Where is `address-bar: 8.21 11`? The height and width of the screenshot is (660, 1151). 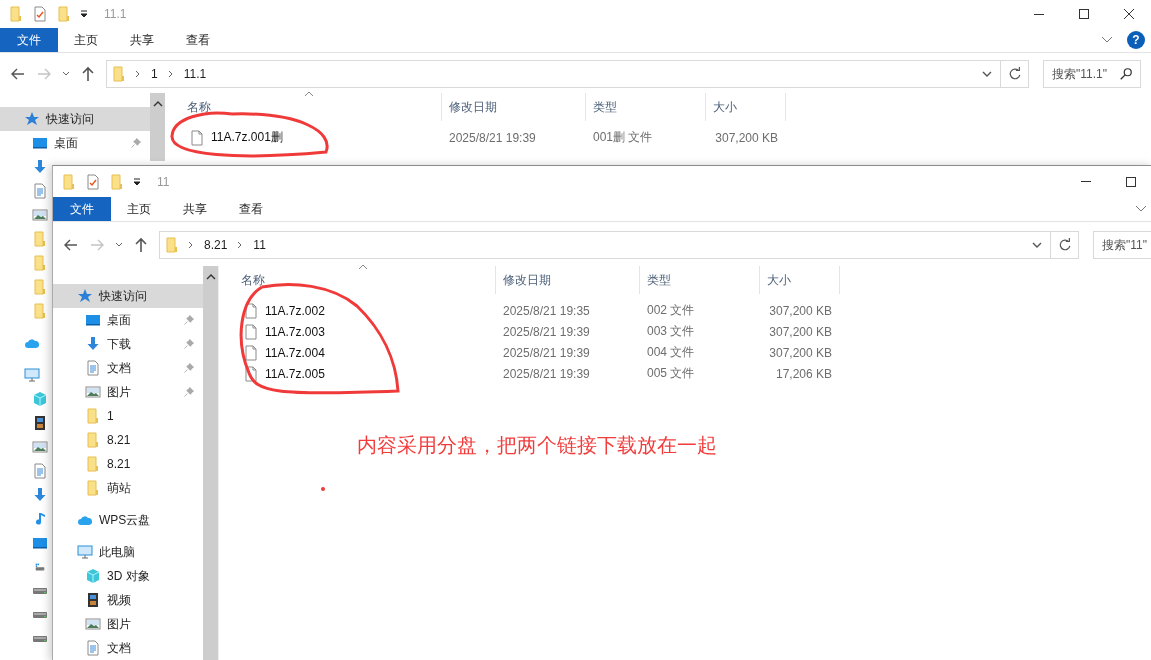 address-bar: 8.21 11 is located at coordinates (605, 245).